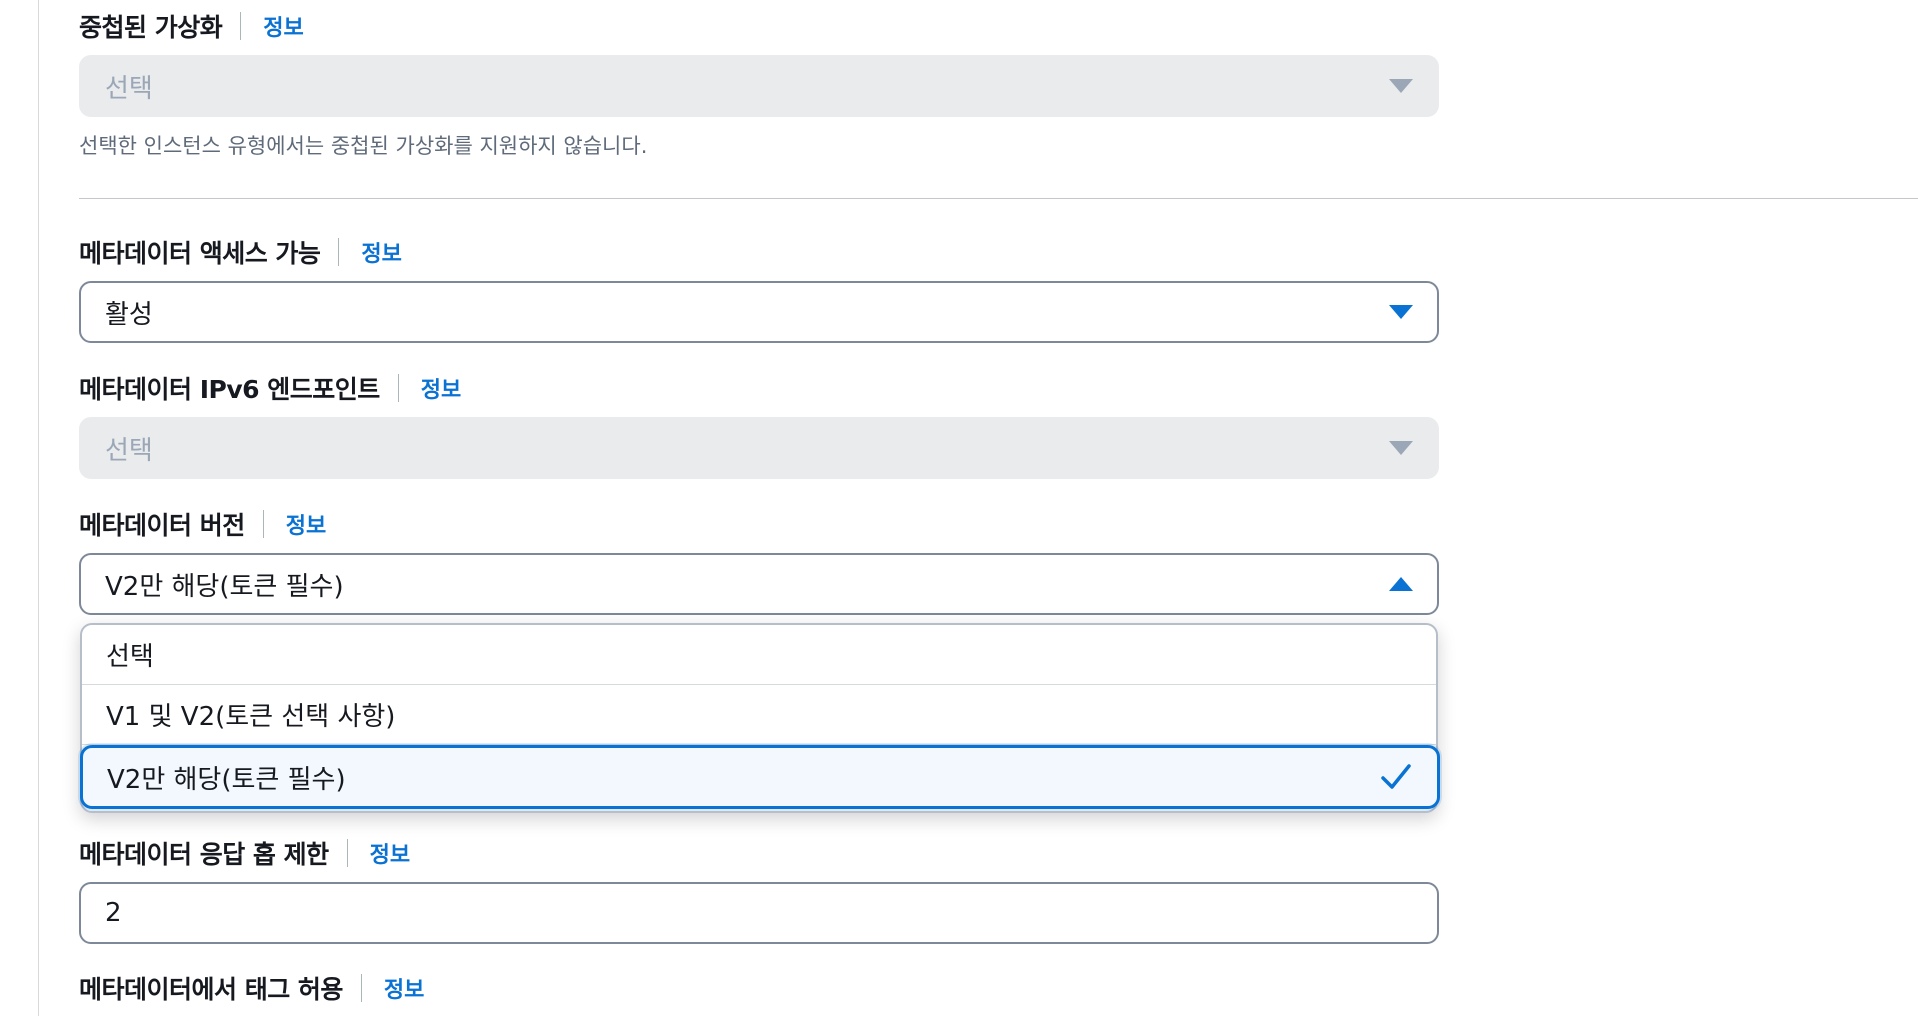  What do you see at coordinates (306, 524) in the screenshot?
I see `metadata-version-info-link: 정보` at bounding box center [306, 524].